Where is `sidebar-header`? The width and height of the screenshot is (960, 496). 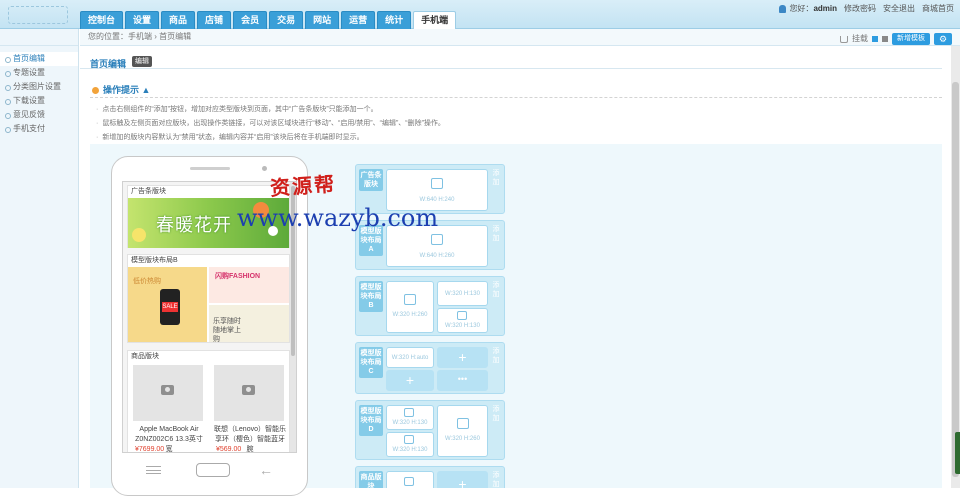 sidebar-header is located at coordinates (39, 37).